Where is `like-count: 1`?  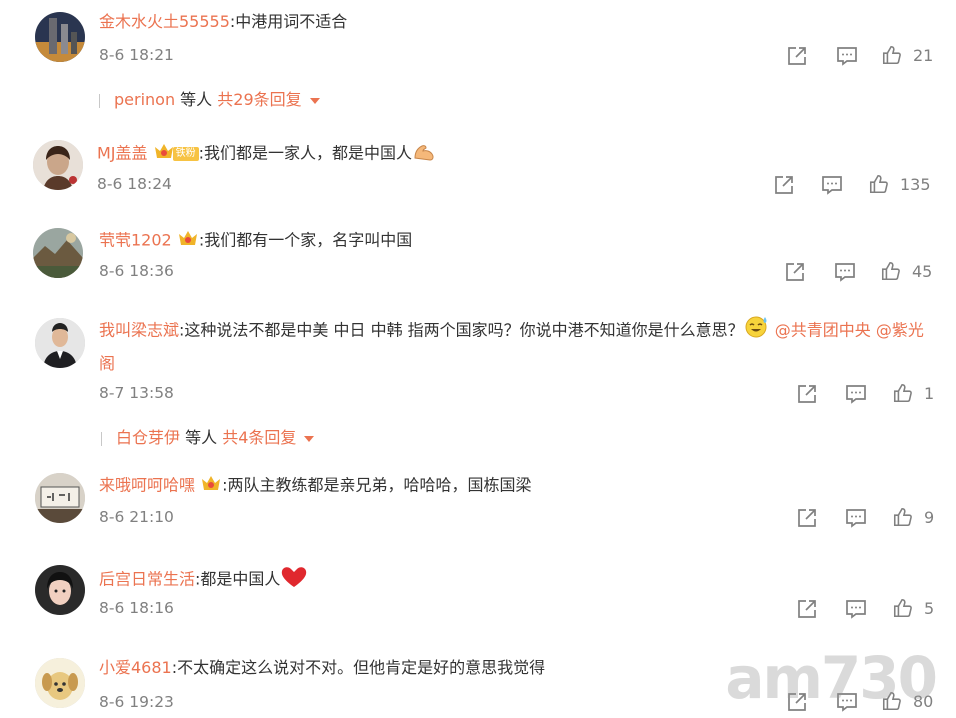 like-count: 1 is located at coordinates (929, 393).